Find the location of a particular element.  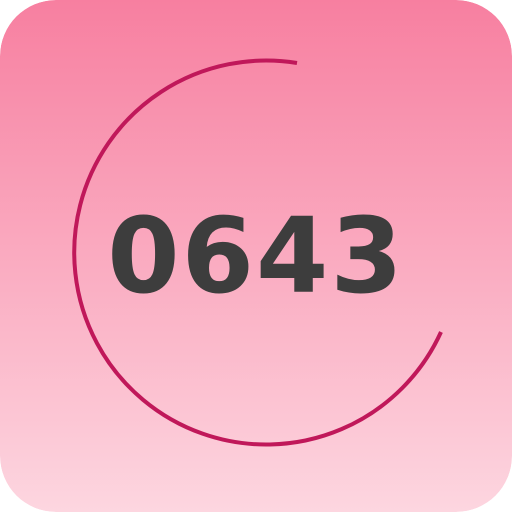

code-number: 0643 is located at coordinates (256, 256).